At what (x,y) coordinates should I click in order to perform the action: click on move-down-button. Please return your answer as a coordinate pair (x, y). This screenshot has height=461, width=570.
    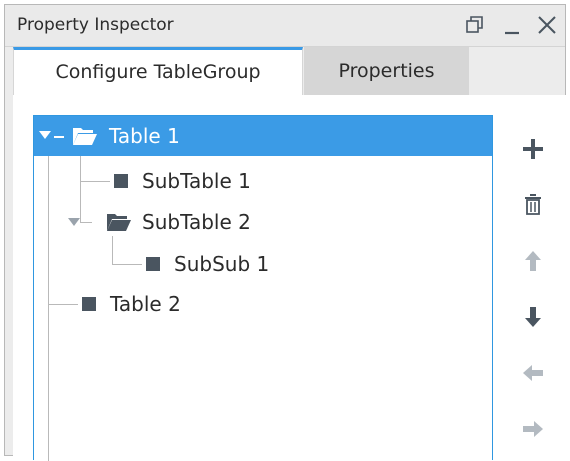
    Looking at the image, I should click on (533, 317).